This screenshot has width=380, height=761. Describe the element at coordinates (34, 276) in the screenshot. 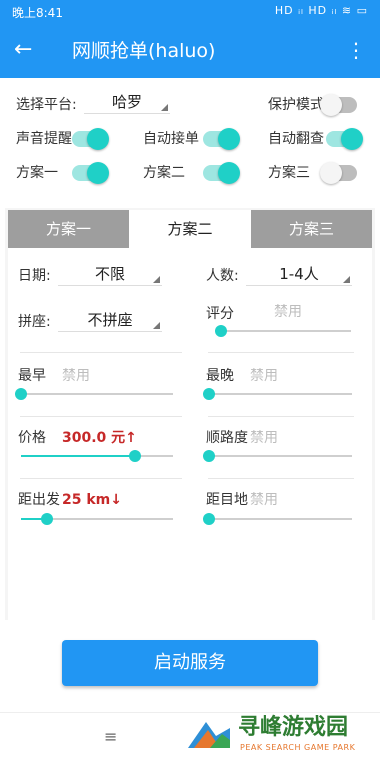

I see `date-label: 日期:` at that location.